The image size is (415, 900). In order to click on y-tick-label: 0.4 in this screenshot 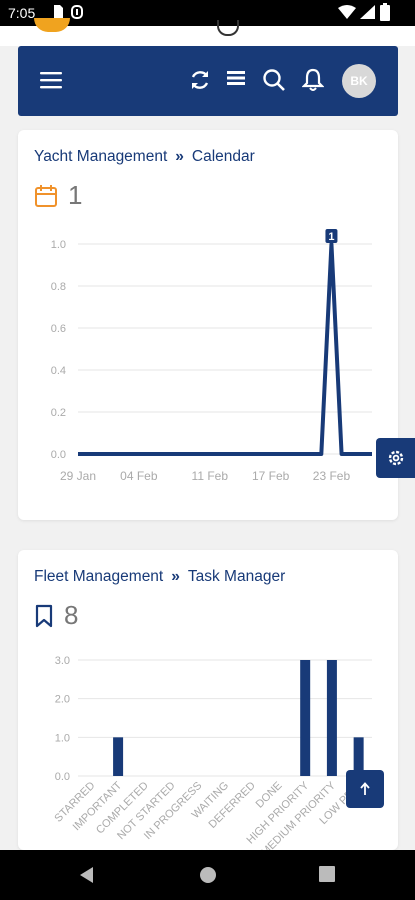, I will do `click(58, 371)`.